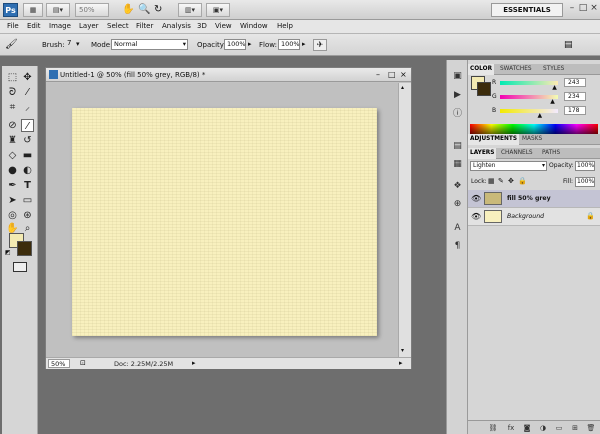 The width and height of the screenshot is (600, 434). Describe the element at coordinates (457, 228) in the screenshot. I see `character-panel-icon: A` at that location.